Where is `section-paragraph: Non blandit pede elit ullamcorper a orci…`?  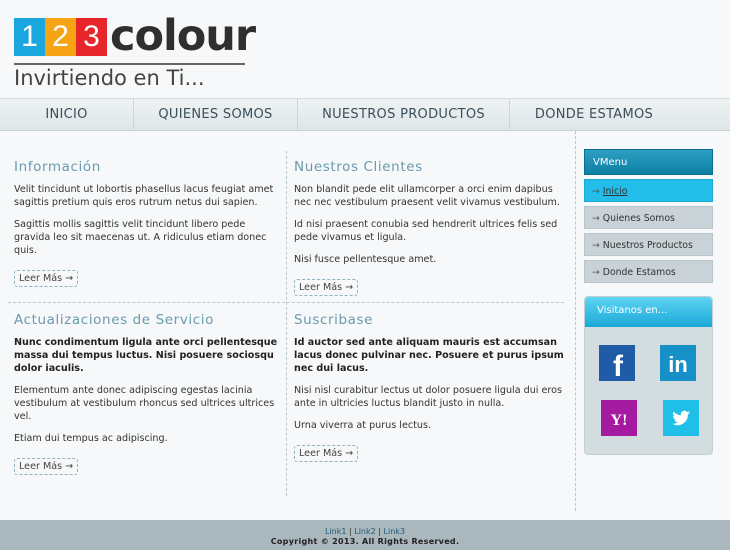
section-paragraph: Non blandit pede elit ullamcorper a orci… is located at coordinates (427, 196).